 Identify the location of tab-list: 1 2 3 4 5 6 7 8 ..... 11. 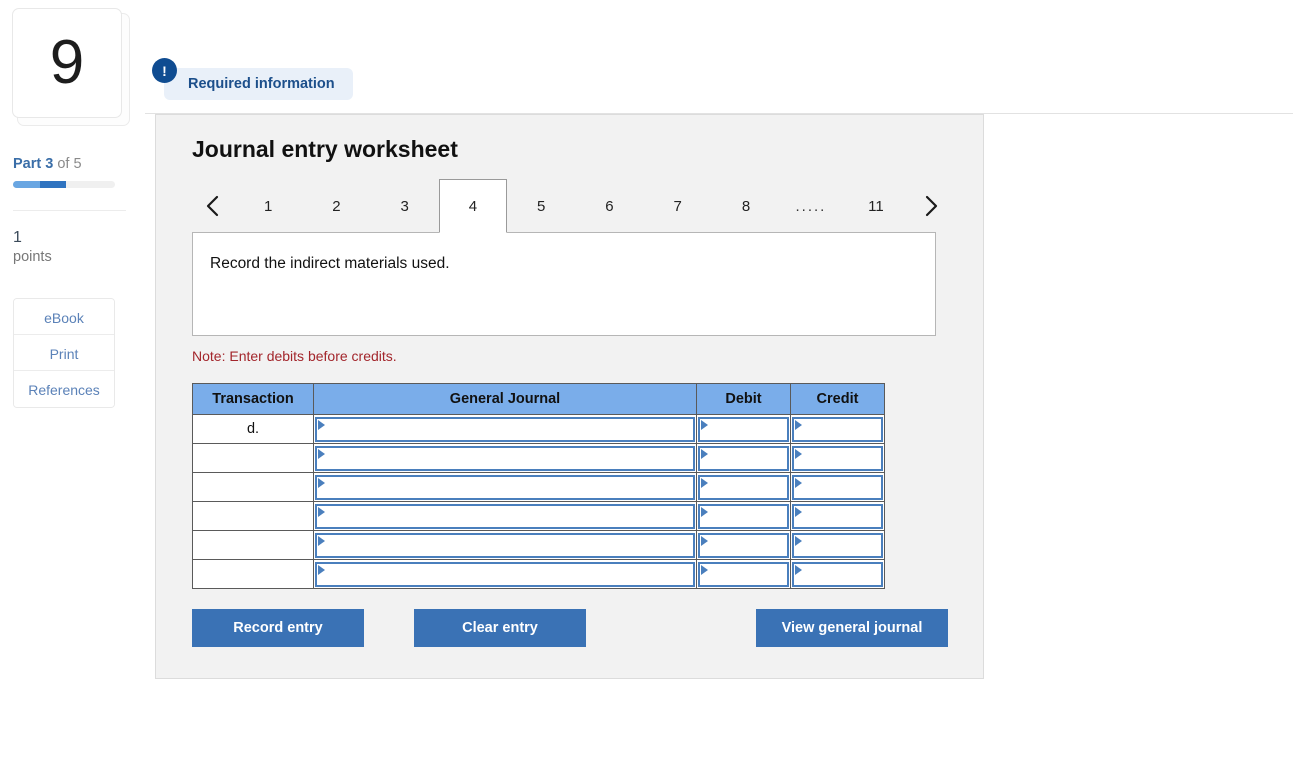
(572, 206).